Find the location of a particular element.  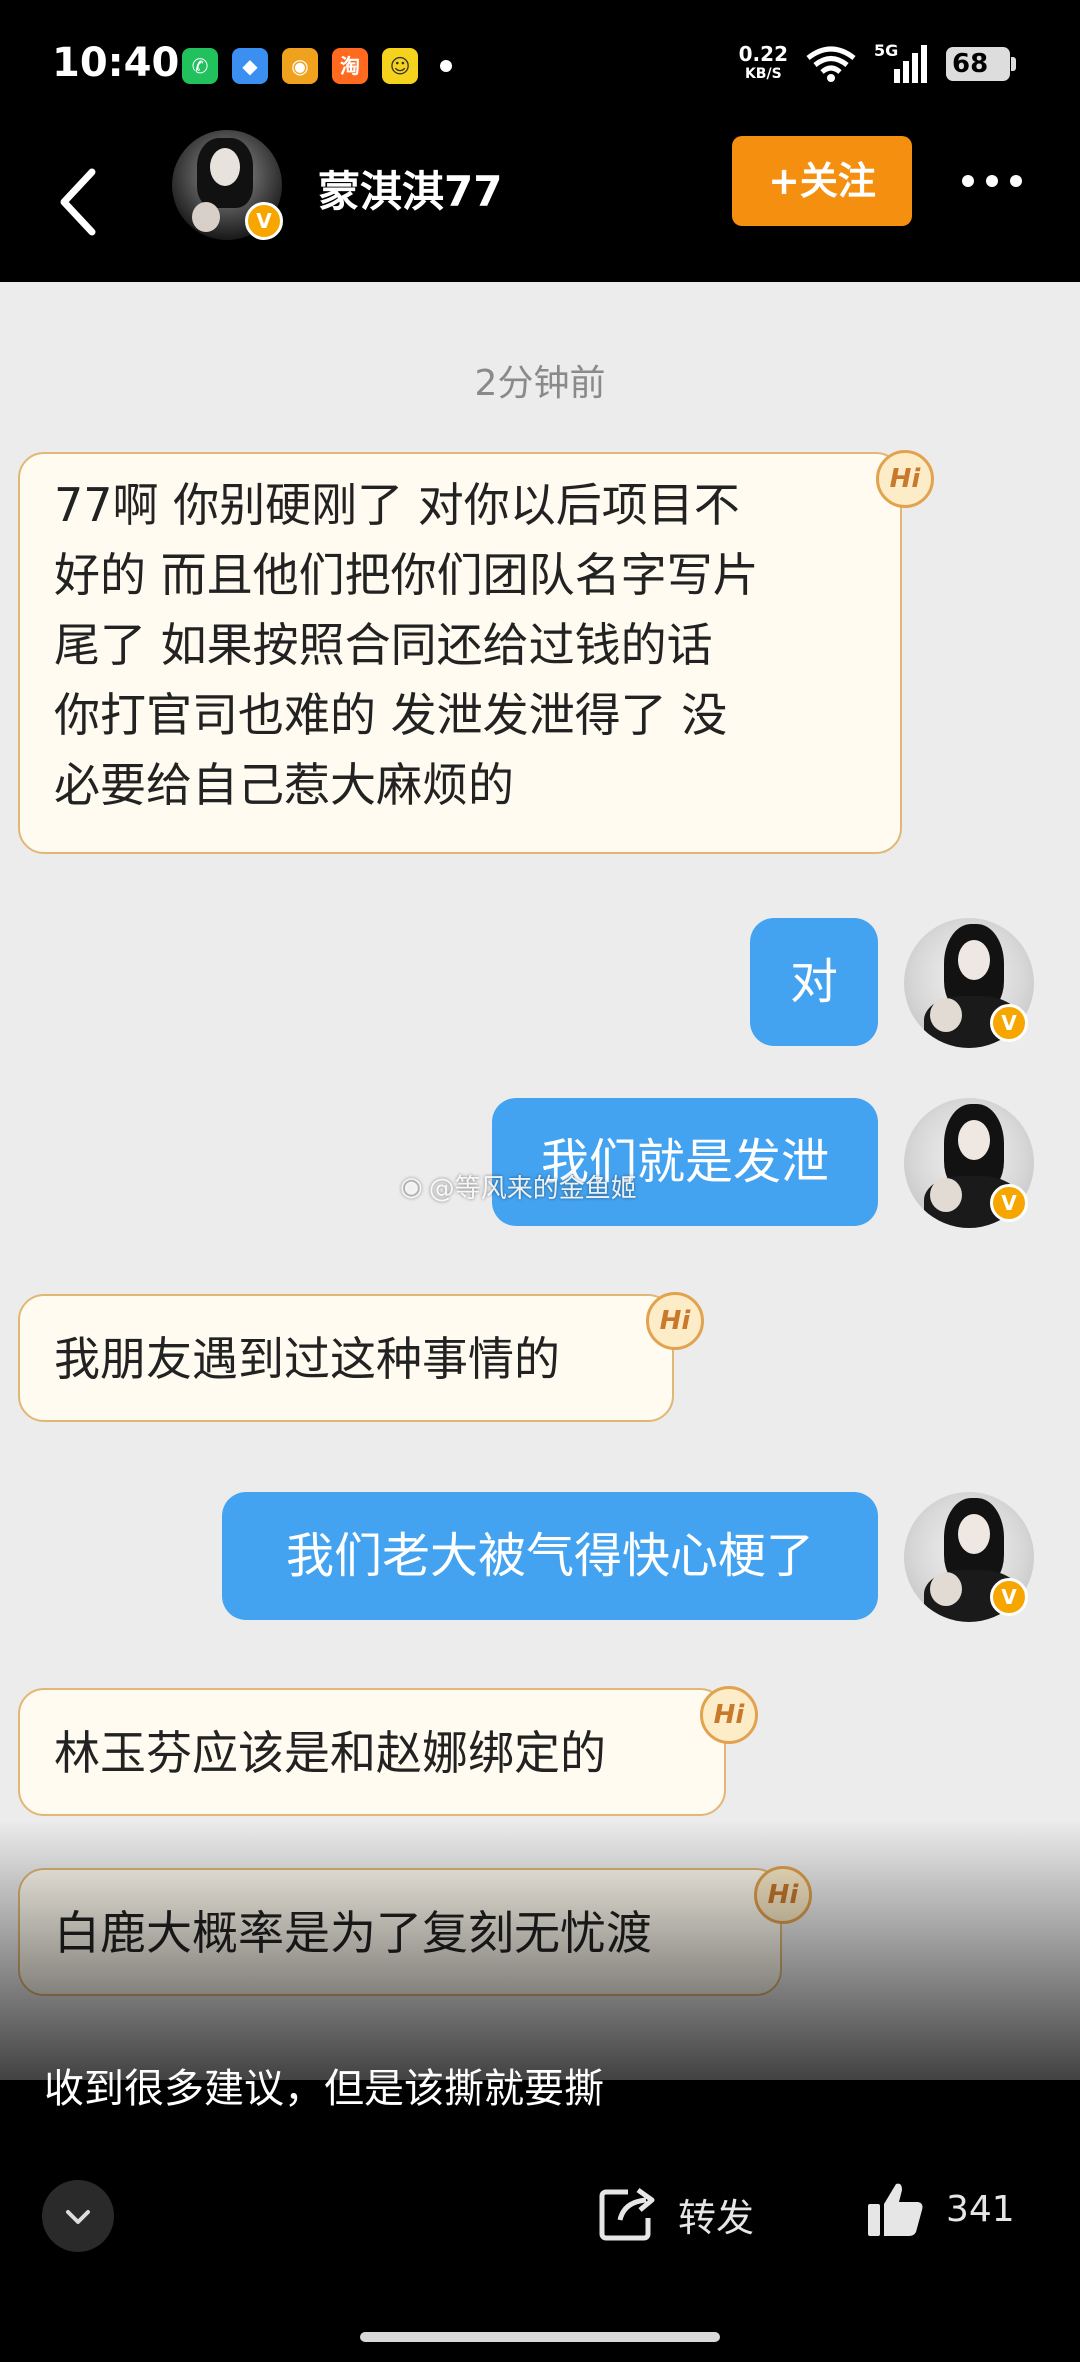

wifi-icon is located at coordinates (831, 64).